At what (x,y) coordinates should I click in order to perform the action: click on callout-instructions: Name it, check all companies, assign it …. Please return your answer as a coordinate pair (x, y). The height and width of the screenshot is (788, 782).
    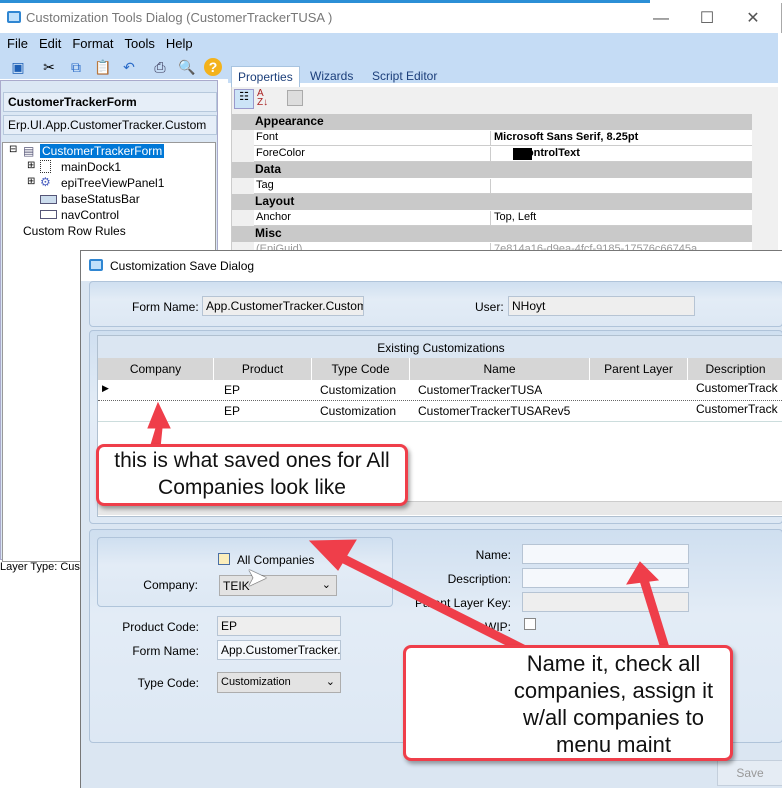
    Looking at the image, I should click on (568, 703).